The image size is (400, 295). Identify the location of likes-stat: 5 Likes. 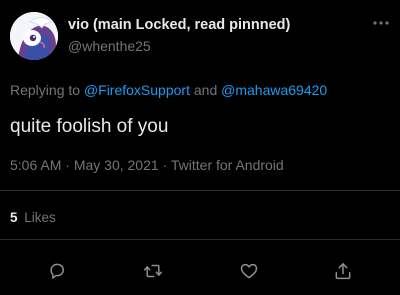
(33, 217).